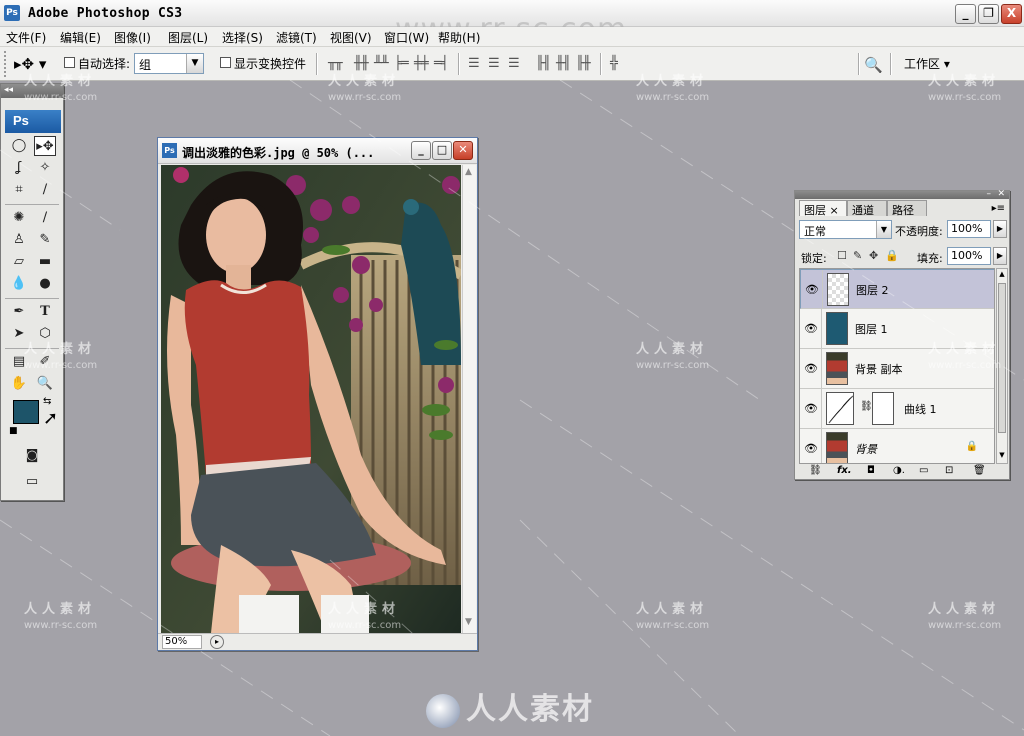 The image size is (1024, 736). I want to click on shape-tool-icon: ⬡, so click(45, 334).